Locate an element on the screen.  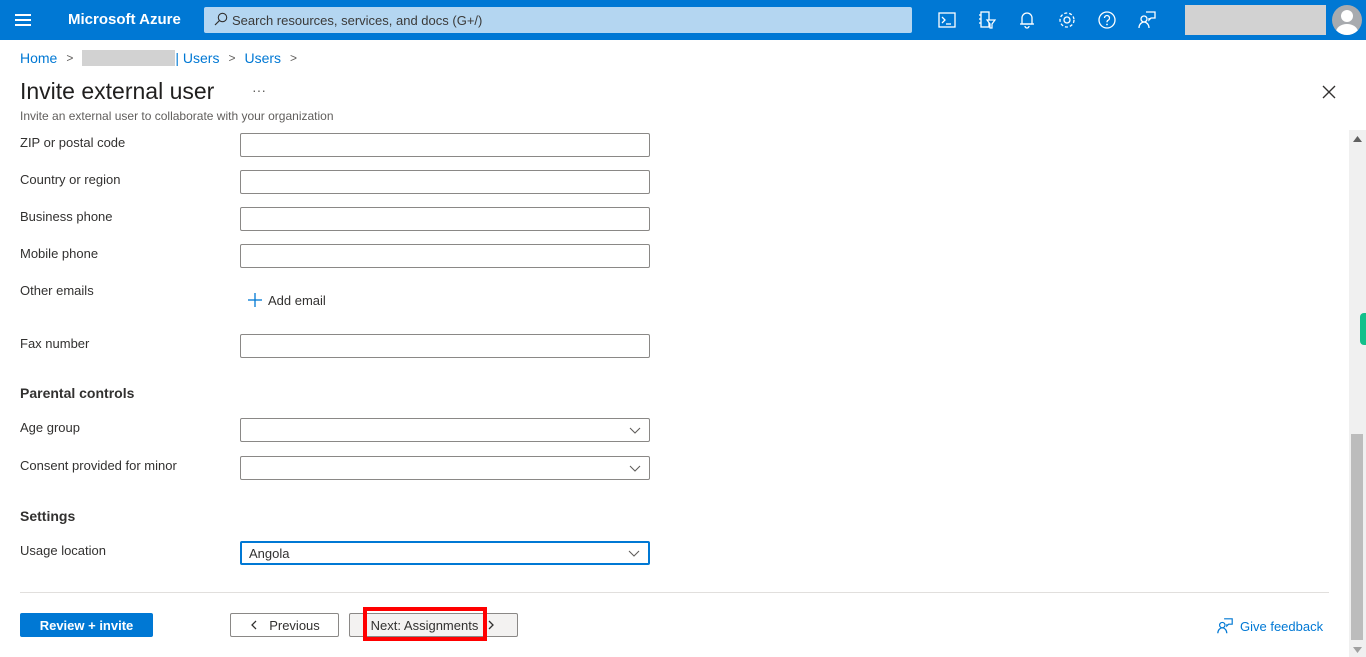
business-phone-field is located at coordinates (445, 219).